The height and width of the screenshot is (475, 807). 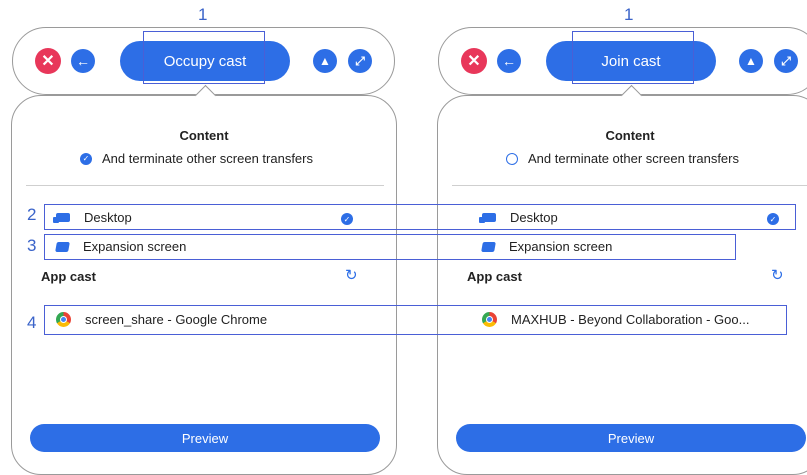 What do you see at coordinates (415, 320) in the screenshot?
I see `annotation-box-app-item` at bounding box center [415, 320].